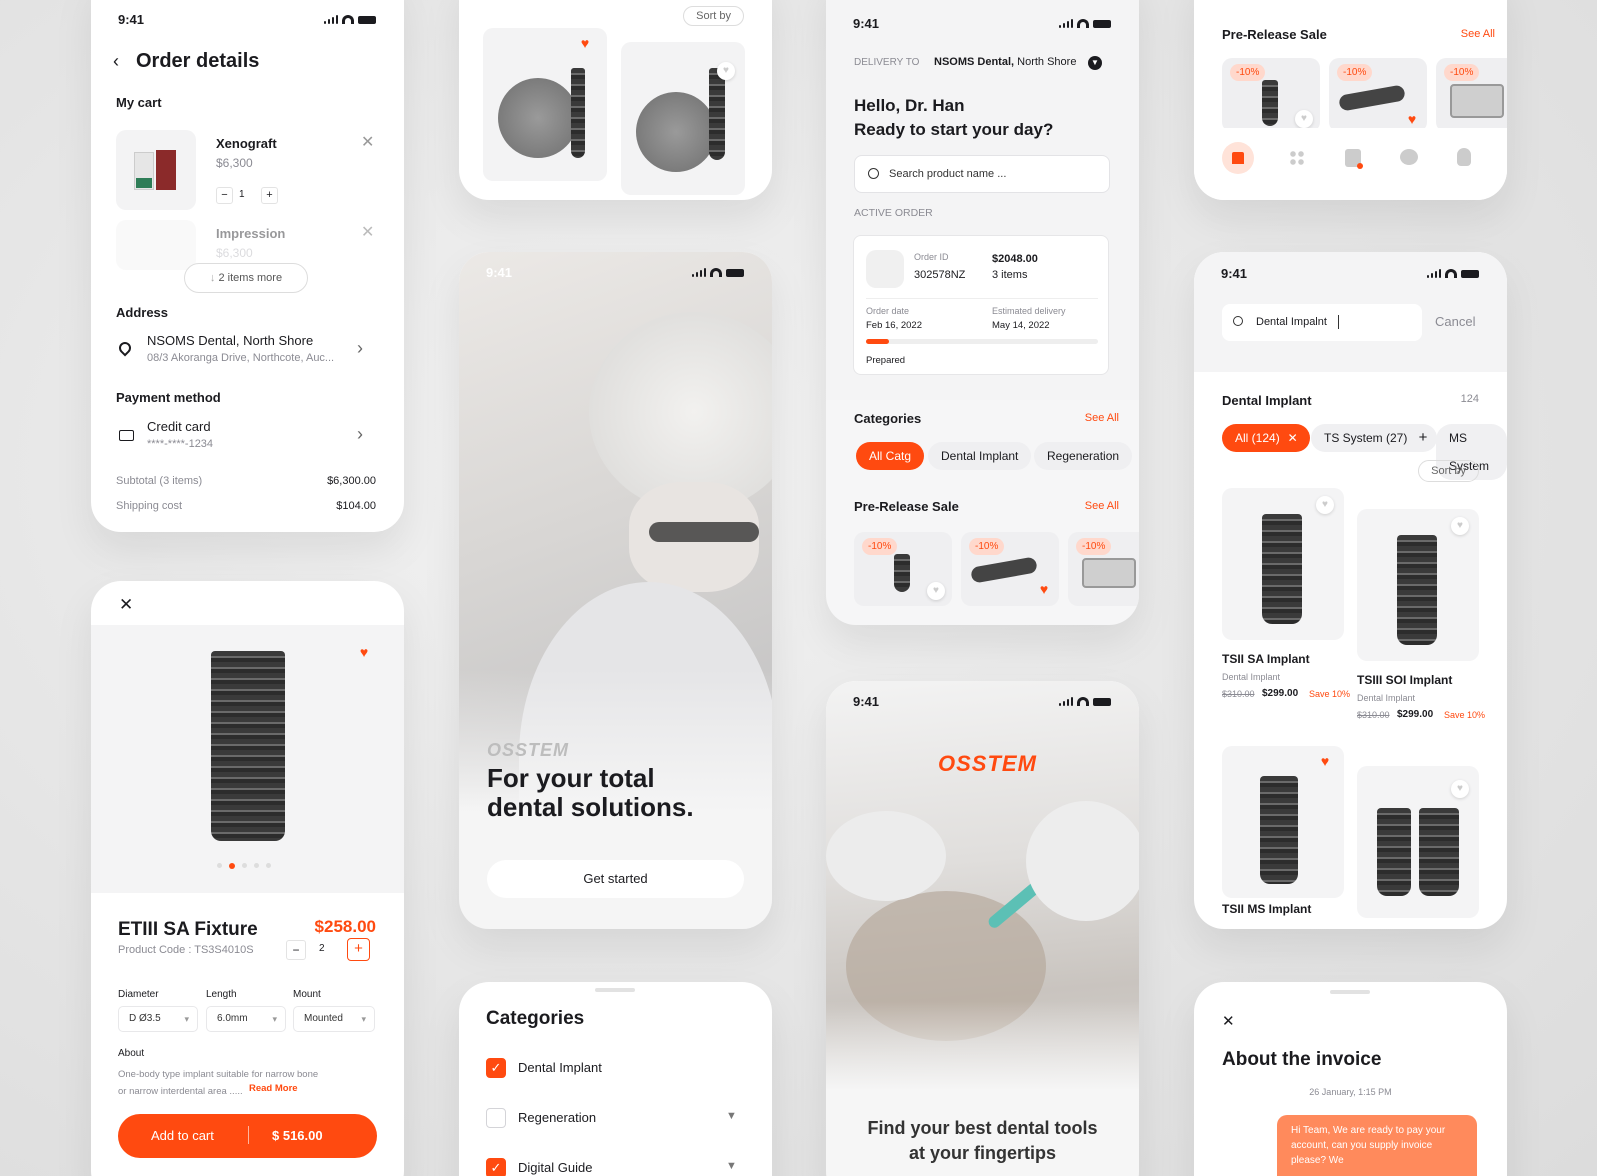 The height and width of the screenshot is (1176, 1597). What do you see at coordinates (496, 1118) in the screenshot?
I see `checkbox-regeneration` at bounding box center [496, 1118].